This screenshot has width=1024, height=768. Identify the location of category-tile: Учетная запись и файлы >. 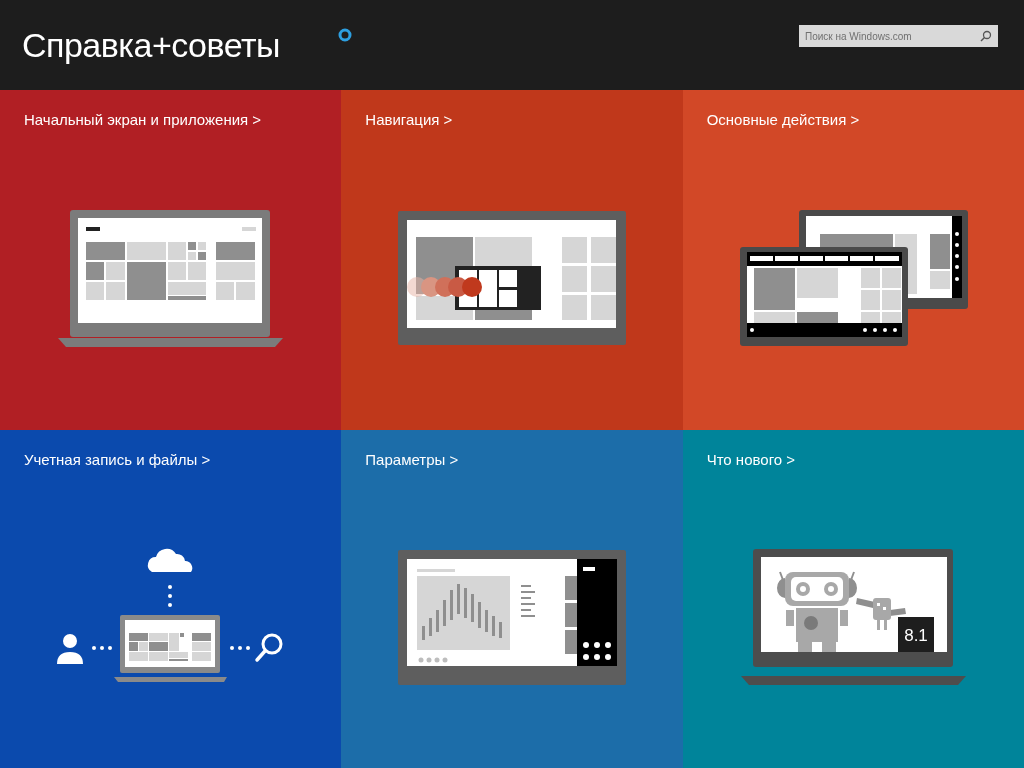
(171, 599).